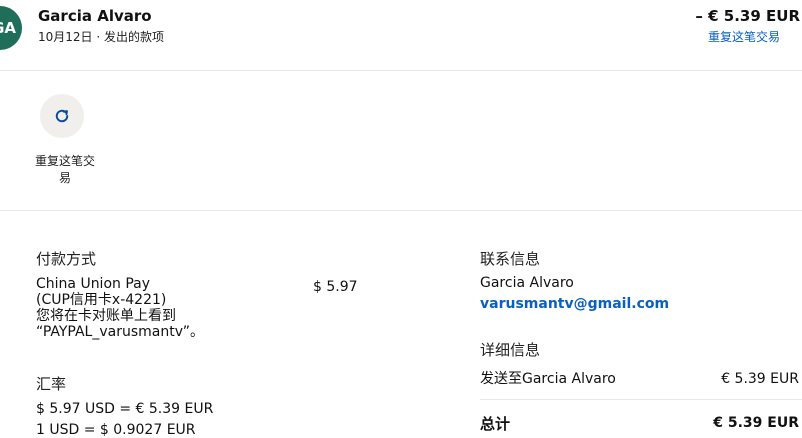 Image resolution: width=802 pixels, height=438 pixels. What do you see at coordinates (760, 379) in the screenshot?
I see `sent-amount: € 5.39 EUR` at bounding box center [760, 379].